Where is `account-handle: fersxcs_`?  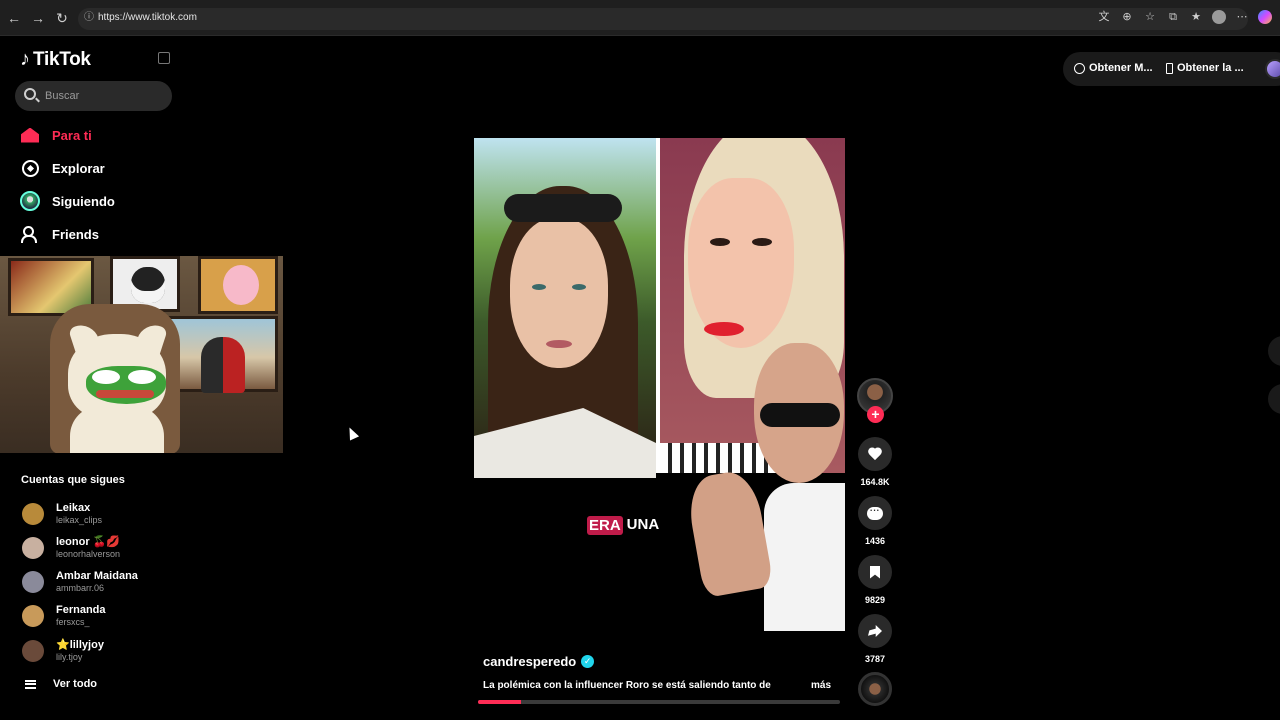
account-handle: fersxcs_ is located at coordinates (73, 622).